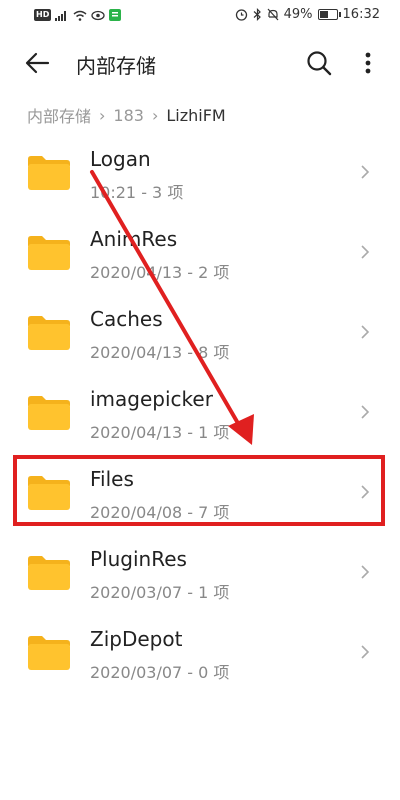 This screenshot has width=400, height=800. What do you see at coordinates (200, 62) in the screenshot?
I see `app-bar: 内部存储` at bounding box center [200, 62].